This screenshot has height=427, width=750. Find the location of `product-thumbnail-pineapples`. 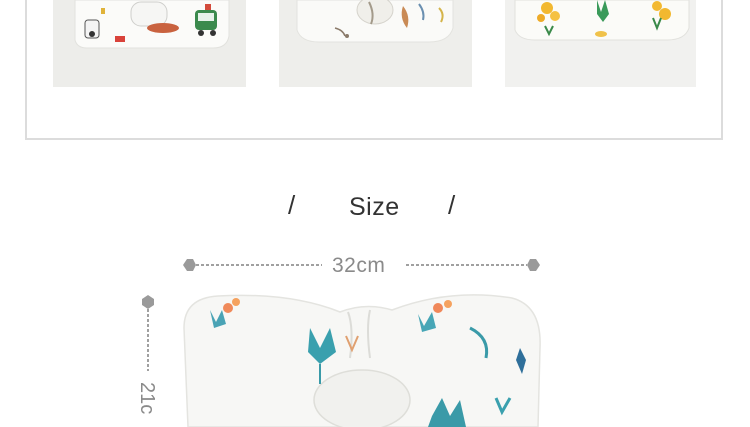

product-thumbnail-pineapples is located at coordinates (600, 43).